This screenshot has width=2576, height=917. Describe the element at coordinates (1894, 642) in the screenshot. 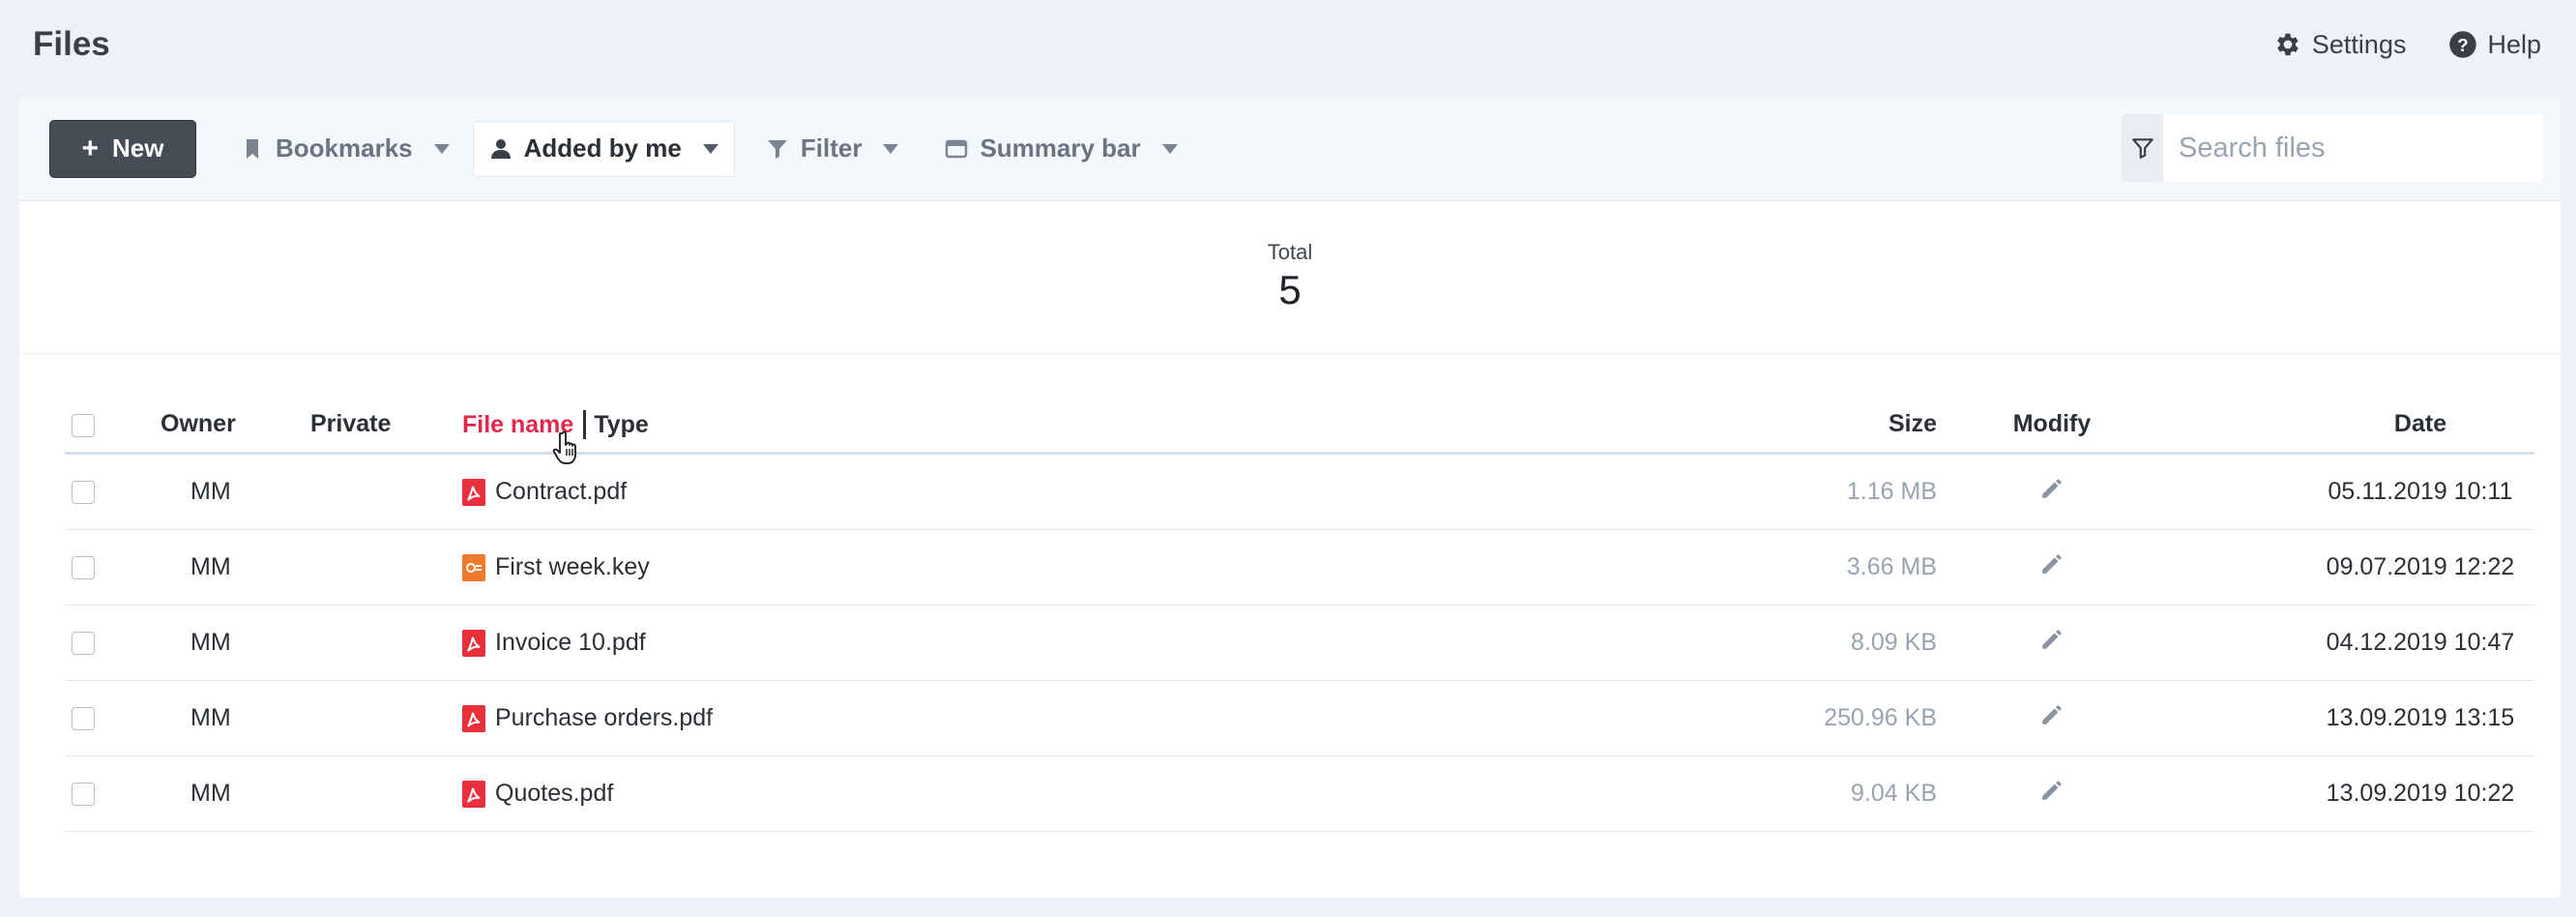

I see `size-cell: 8.09 KB` at that location.